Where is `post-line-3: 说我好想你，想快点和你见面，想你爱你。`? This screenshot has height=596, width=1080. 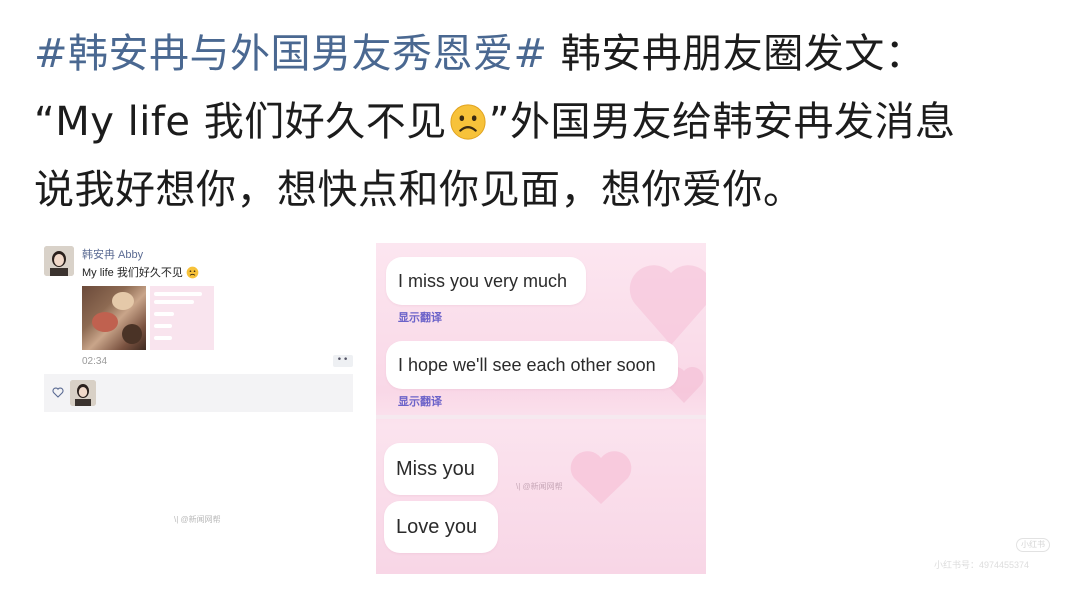 post-line-3: 说我好想你，想快点和你见面，想你爱你。 is located at coordinates (419, 190).